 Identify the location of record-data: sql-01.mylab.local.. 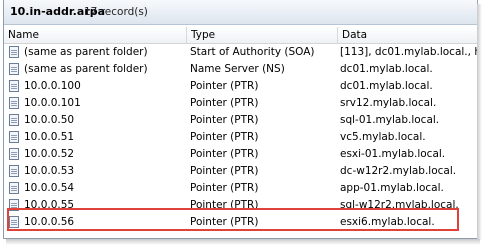
(390, 120).